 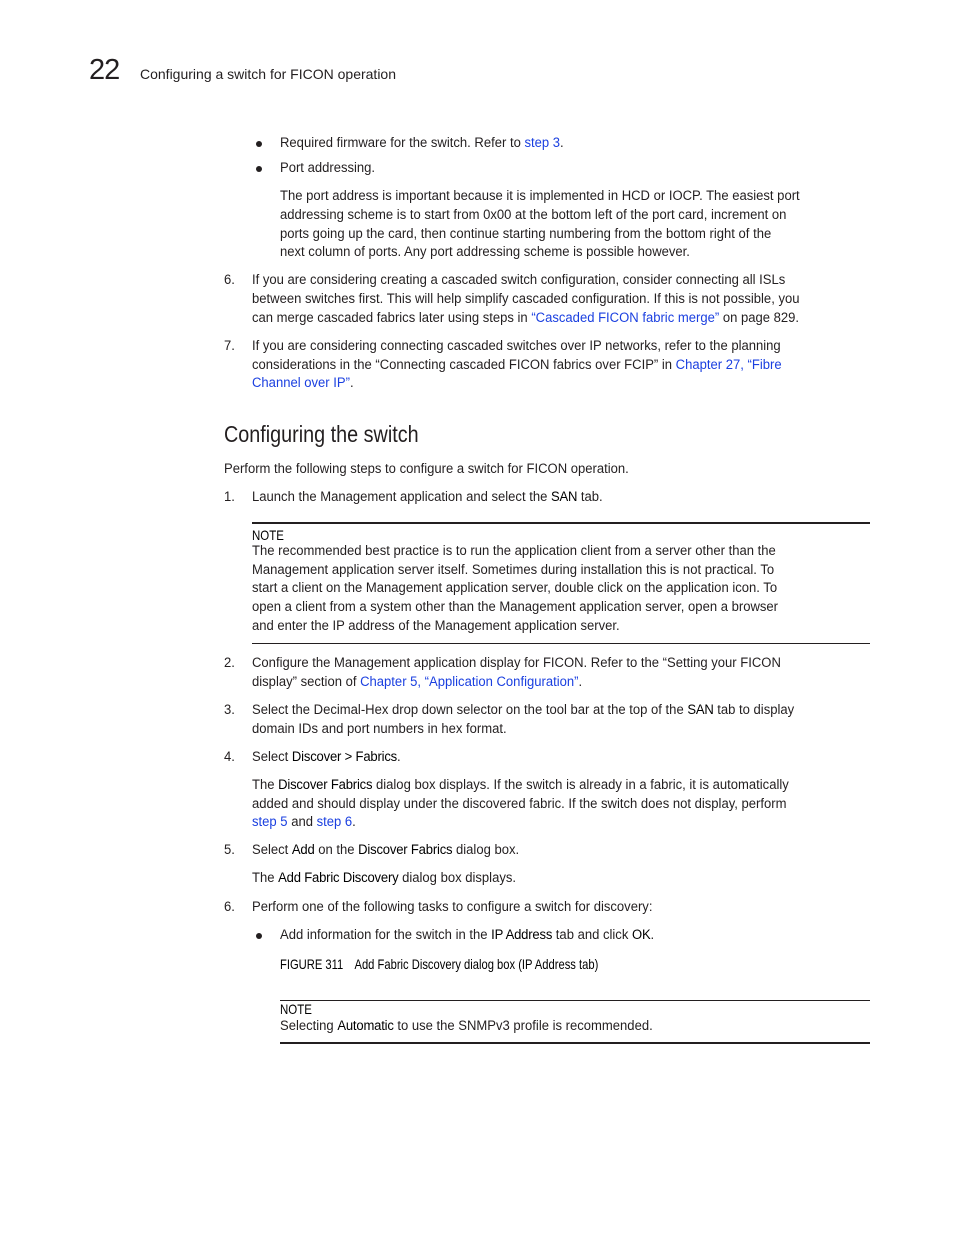 I want to click on step-4-para-line: step 5 and step 6., so click(x=304, y=822).